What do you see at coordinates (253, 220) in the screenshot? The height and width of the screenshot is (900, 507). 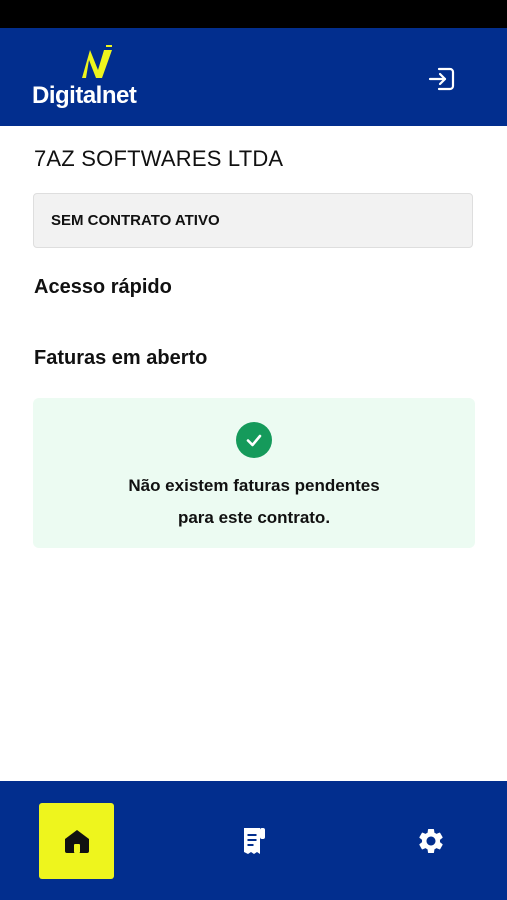 I see `contract-status-card: SEM CONTRATO ATIVO` at bounding box center [253, 220].